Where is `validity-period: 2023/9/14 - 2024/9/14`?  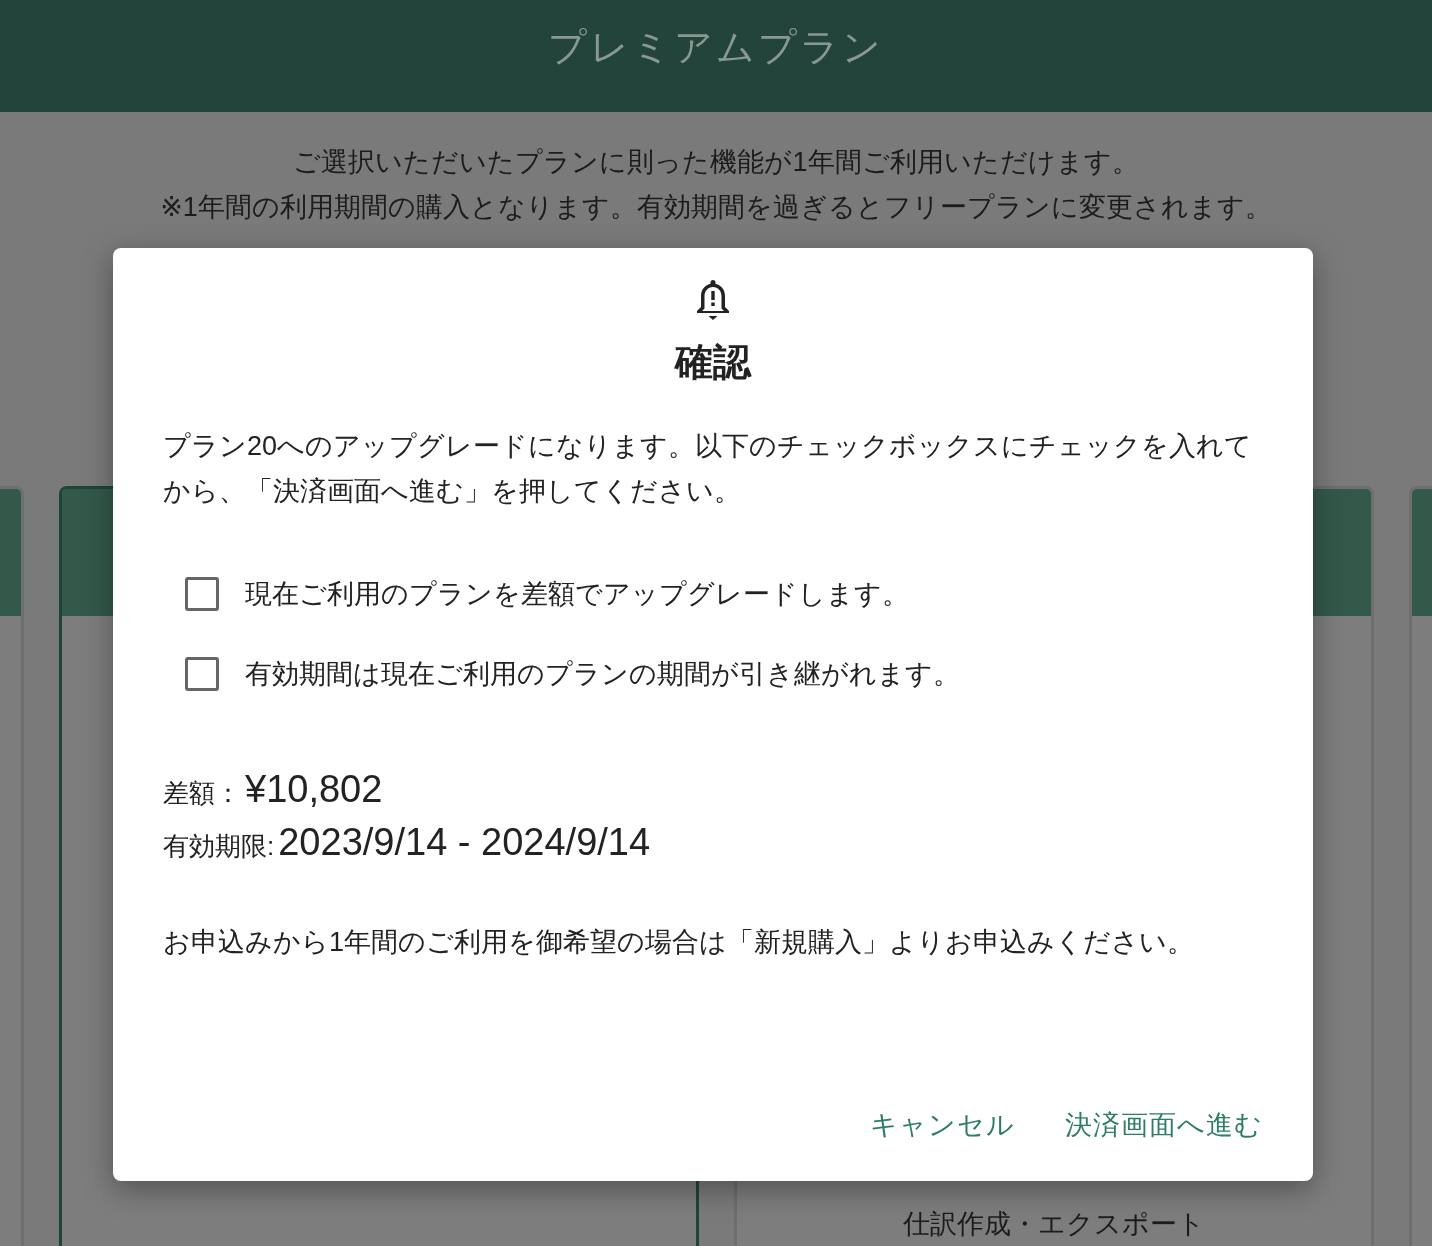
validity-period: 2023/9/14 - 2024/9/14 is located at coordinates (464, 842).